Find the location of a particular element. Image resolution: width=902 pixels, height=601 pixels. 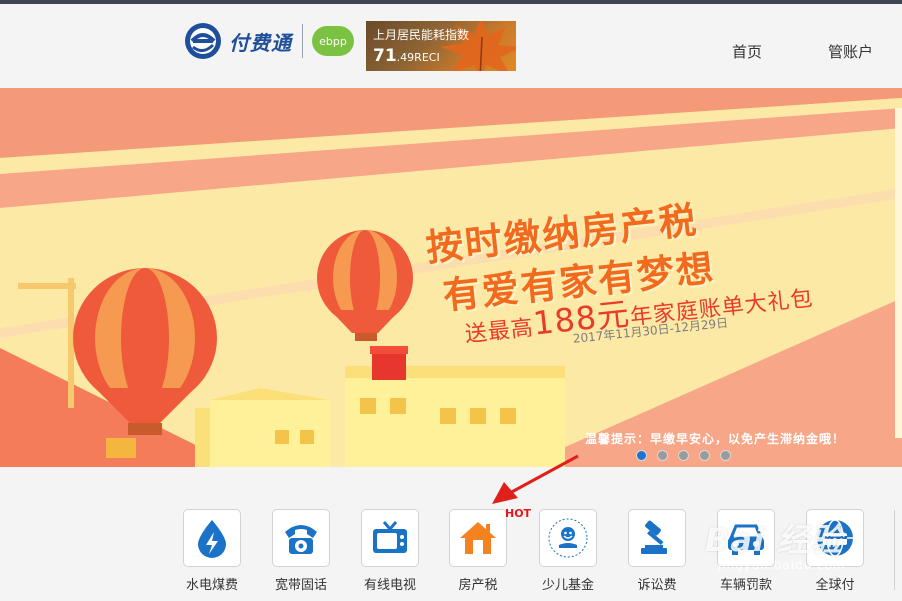

energy-index-widget: 上月居民能耗指数 71.49RECI is located at coordinates (441, 46).